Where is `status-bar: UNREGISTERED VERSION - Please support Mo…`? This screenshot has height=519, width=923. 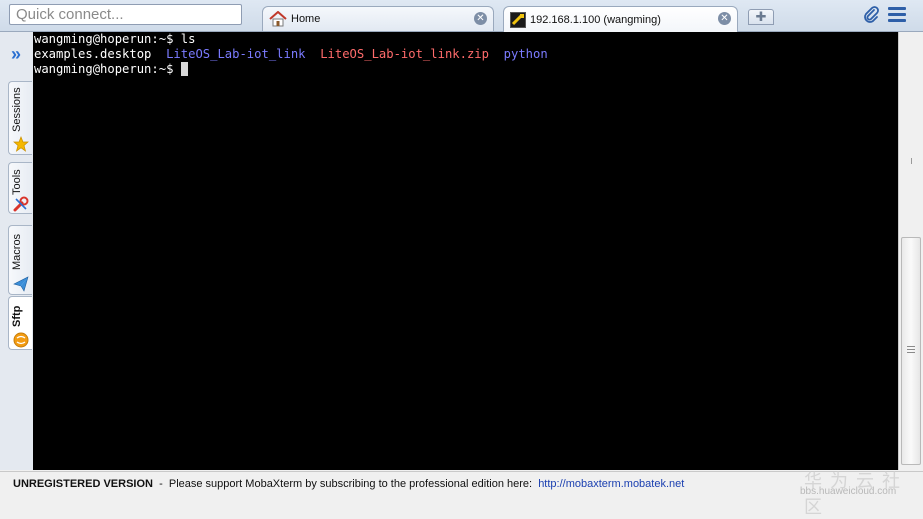
status-bar: UNREGISTERED VERSION - Please support Mo… is located at coordinates (461, 494).